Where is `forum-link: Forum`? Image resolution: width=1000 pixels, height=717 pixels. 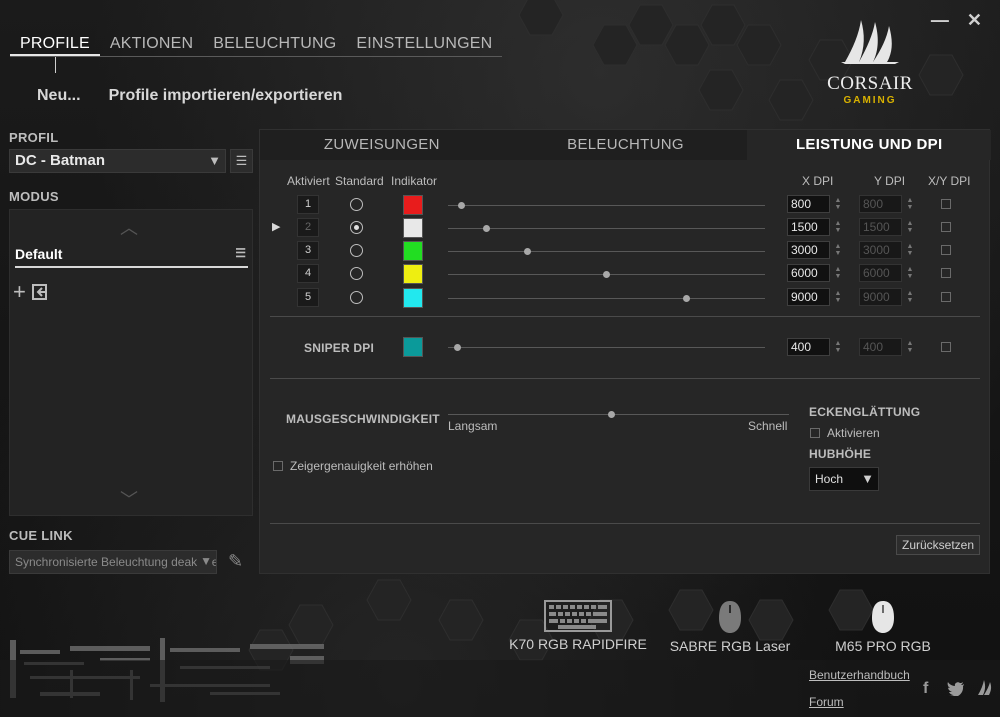
forum-link: Forum is located at coordinates (826, 702).